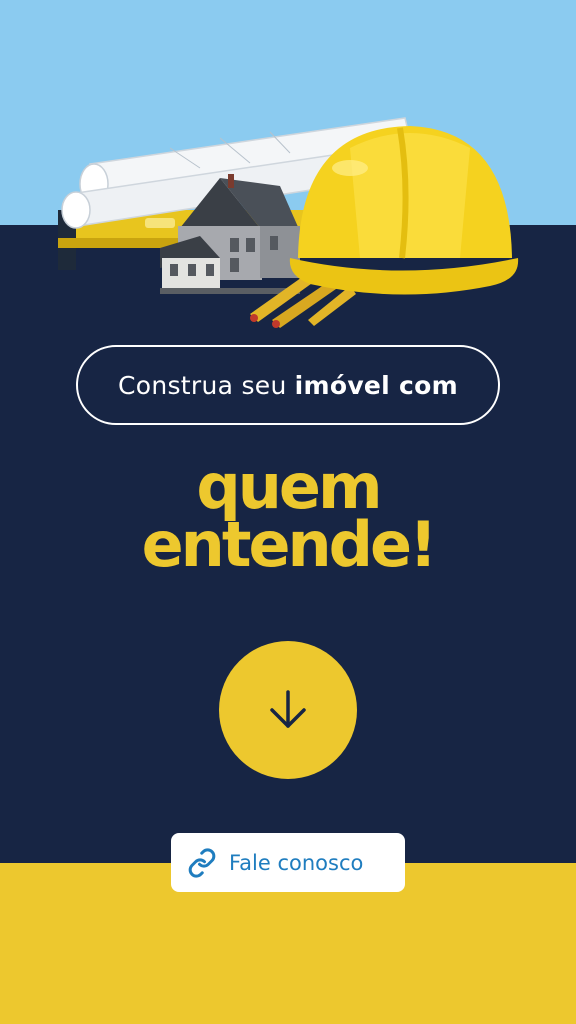 The image size is (576, 1024). I want to click on scroll-down-button, so click(288, 710).